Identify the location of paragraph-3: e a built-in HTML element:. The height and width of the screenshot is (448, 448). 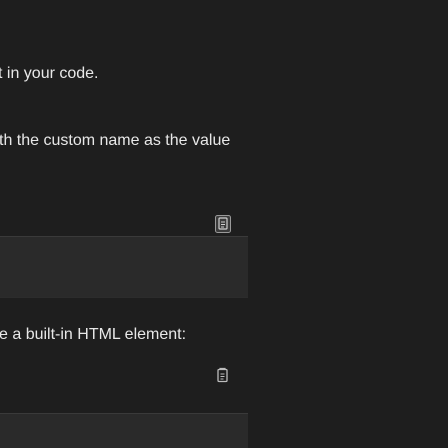
(93, 334).